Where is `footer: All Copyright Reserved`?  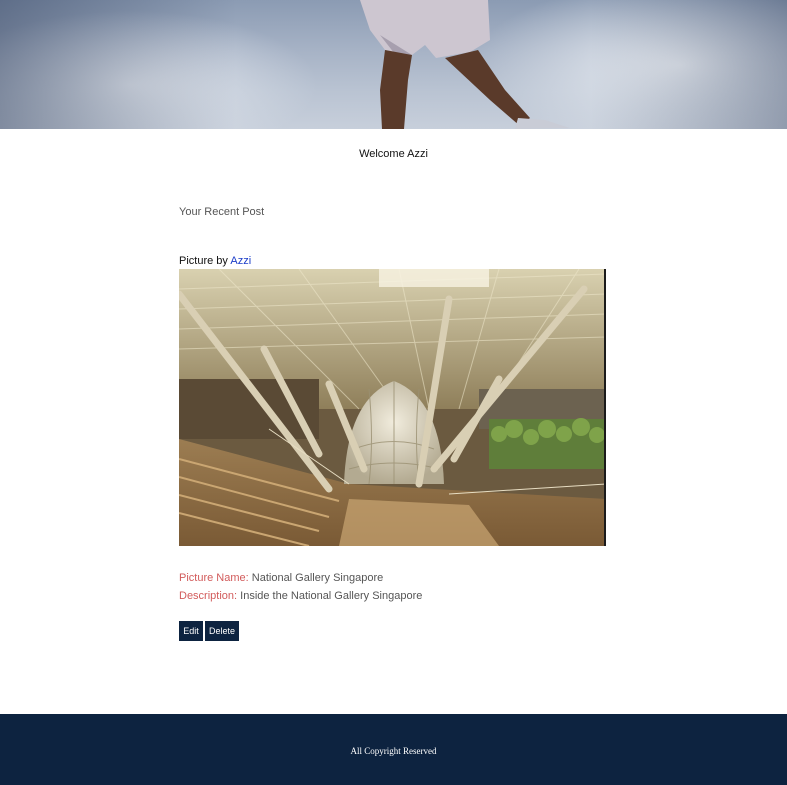
footer: All Copyright Reserved is located at coordinates (393, 749).